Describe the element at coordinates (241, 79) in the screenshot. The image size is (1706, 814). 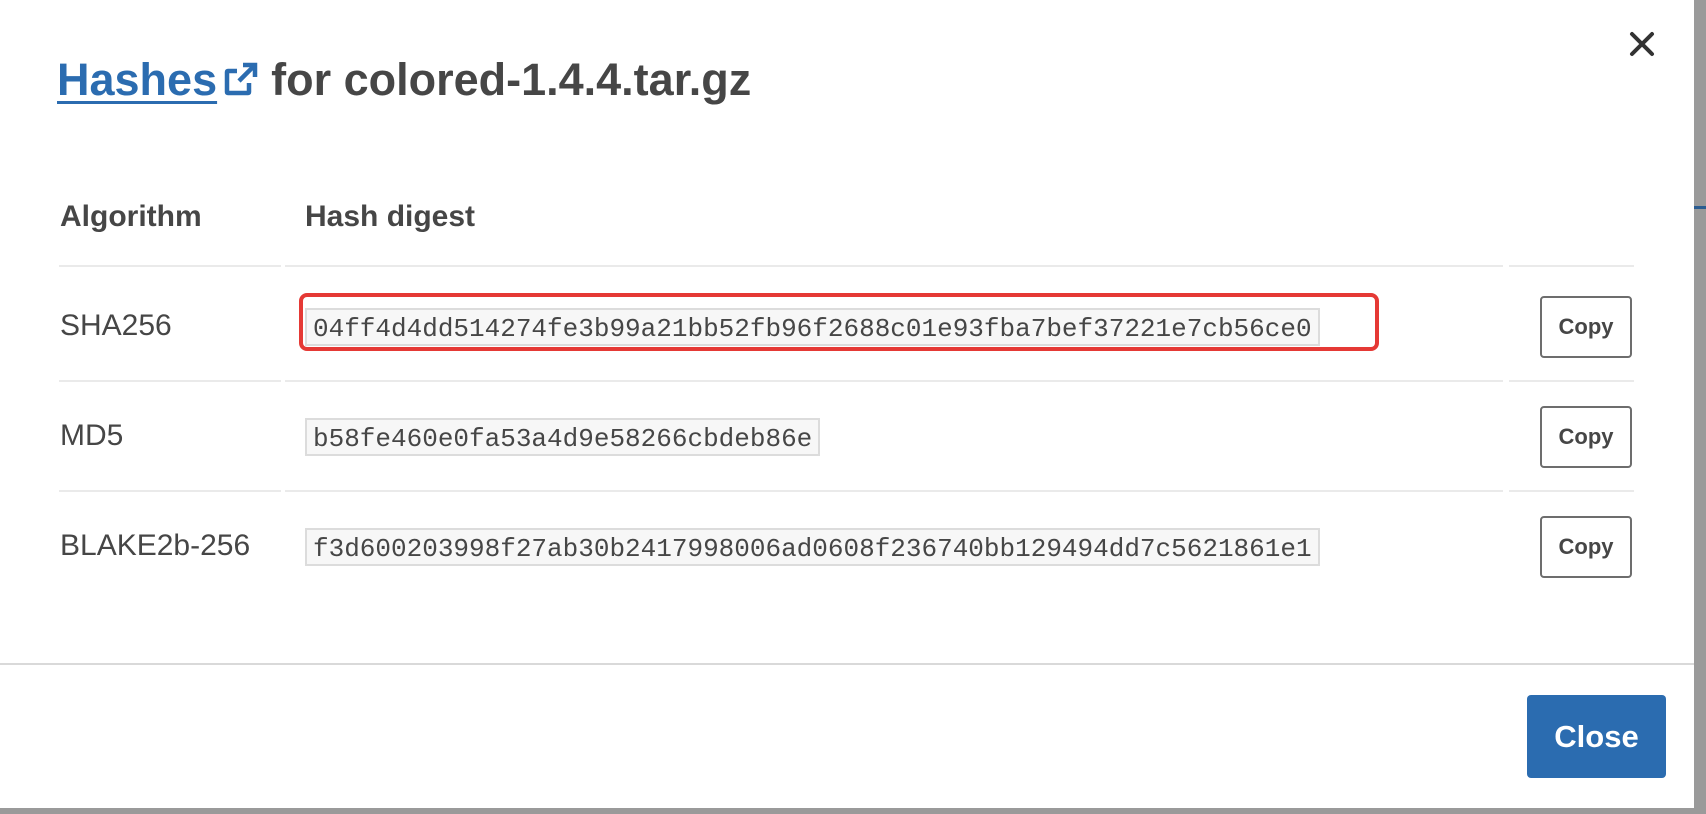
I see `external-link-icon` at that location.